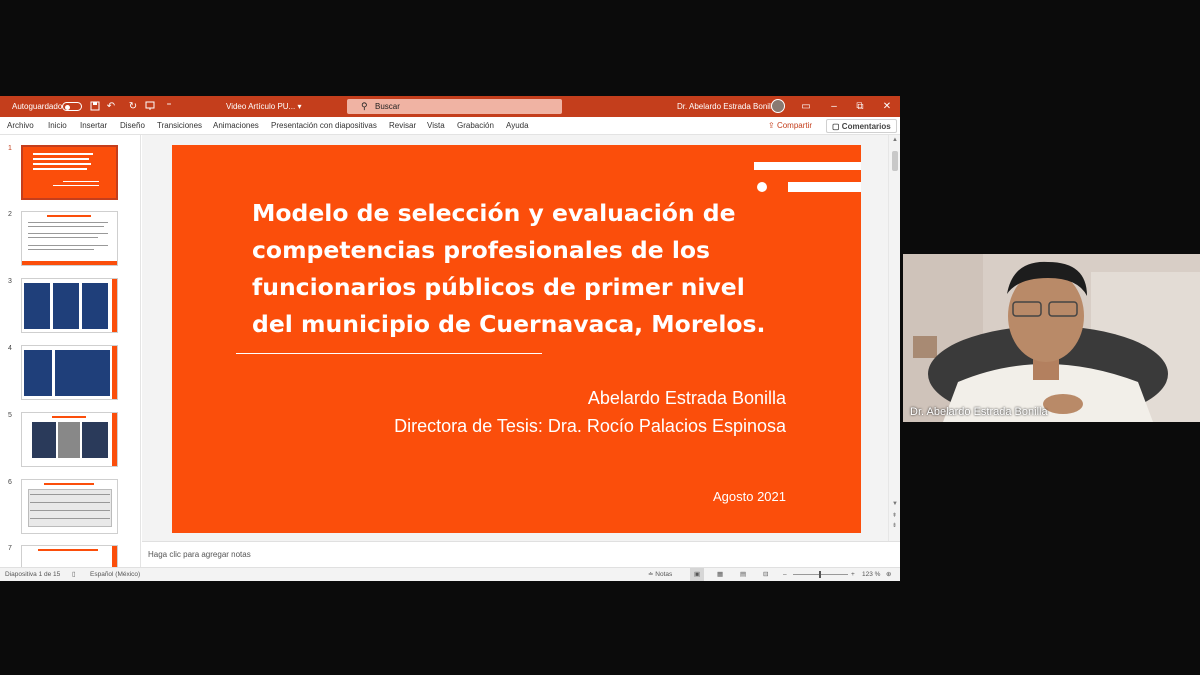 The width and height of the screenshot is (1200, 675). Describe the element at coordinates (179, 126) in the screenshot. I see `tab-transiciones: Transiciones` at that location.